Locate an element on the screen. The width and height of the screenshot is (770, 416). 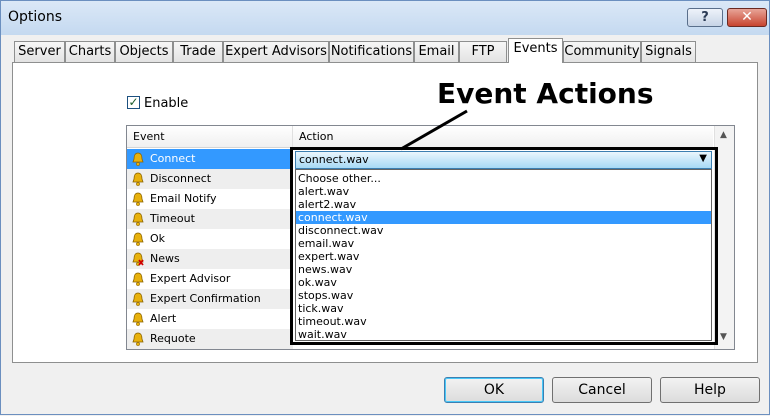
event-row: Connect is located at coordinates (210, 159).